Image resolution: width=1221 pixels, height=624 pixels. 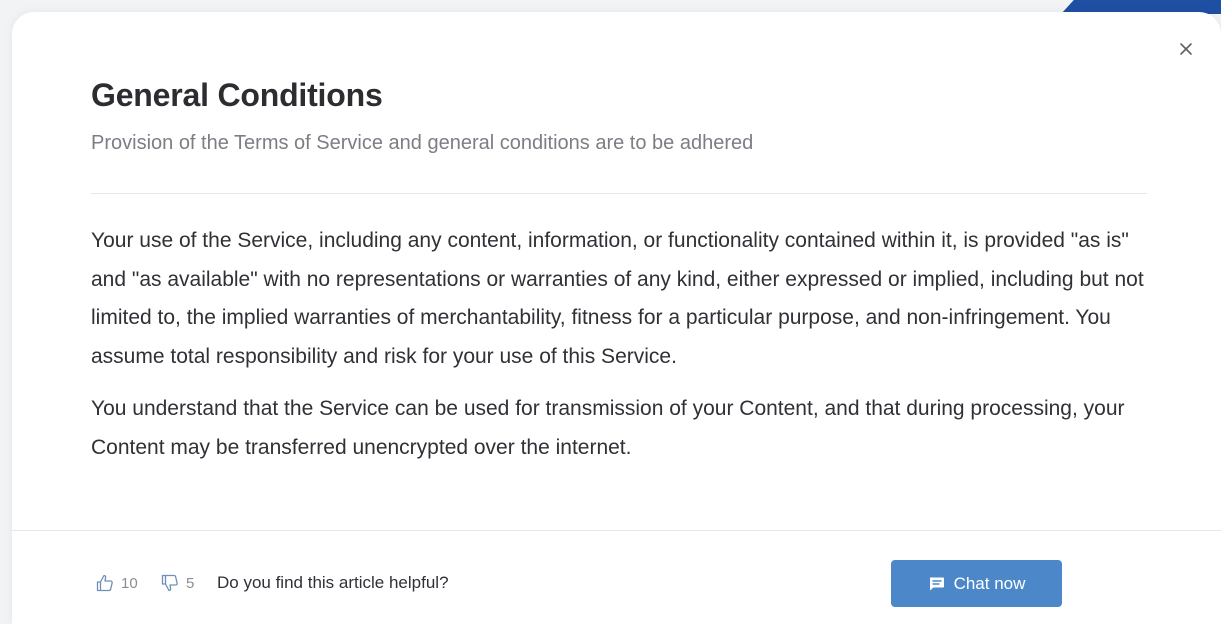 I want to click on downvote-count: 5, so click(x=190, y=583).